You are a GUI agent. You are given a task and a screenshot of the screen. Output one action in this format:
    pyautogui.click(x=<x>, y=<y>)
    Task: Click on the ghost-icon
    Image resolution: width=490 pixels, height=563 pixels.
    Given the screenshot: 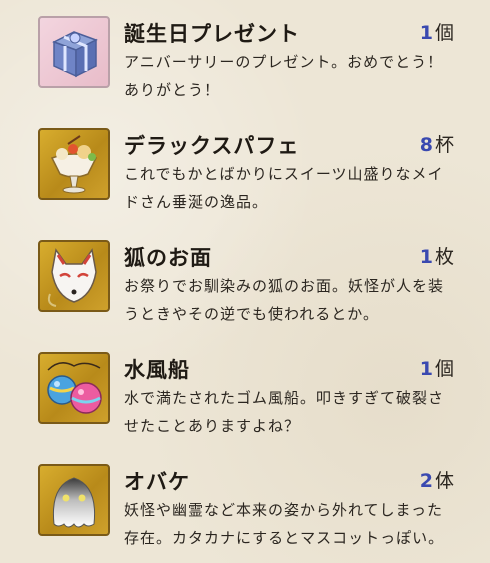 What is the action you would take?
    pyautogui.click(x=74, y=500)
    